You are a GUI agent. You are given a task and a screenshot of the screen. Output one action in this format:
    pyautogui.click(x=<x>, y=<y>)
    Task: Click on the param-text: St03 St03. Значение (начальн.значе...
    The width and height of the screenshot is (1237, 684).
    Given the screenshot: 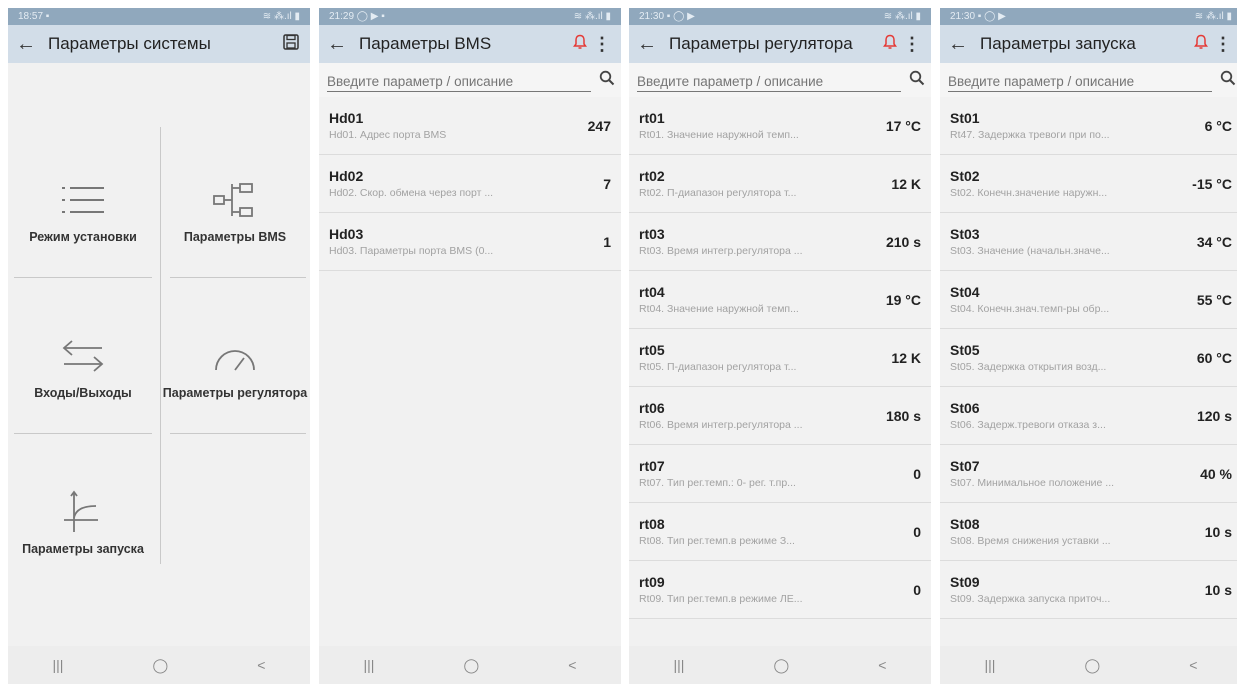 What is the action you would take?
    pyautogui.click(x=1069, y=241)
    